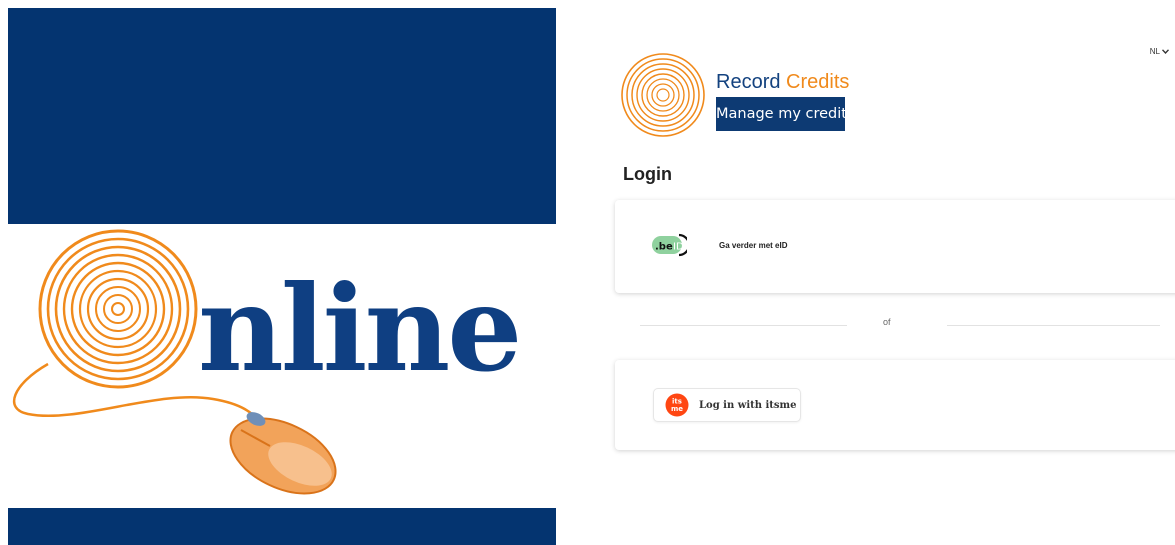 The image size is (1175, 545). Describe the element at coordinates (818, 82) in the screenshot. I see `brand-title-part2: Credits` at that location.